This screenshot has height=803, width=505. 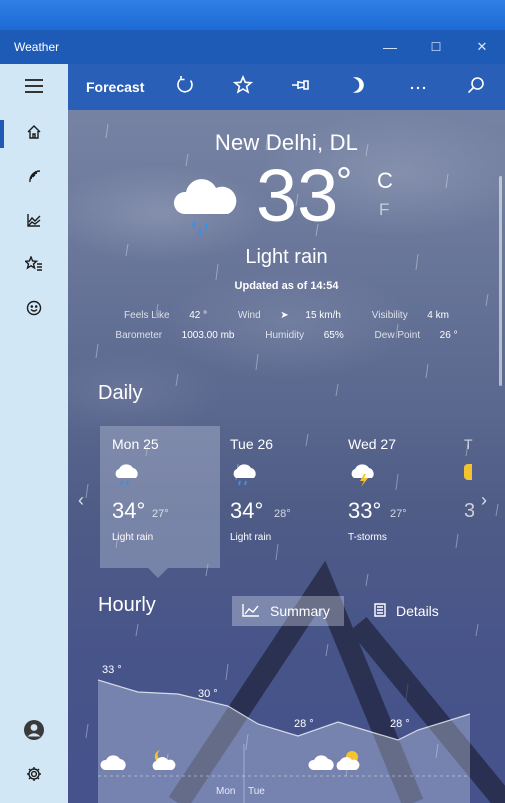 I want to click on wind-direction-icon: ➤, so click(x=284, y=315).